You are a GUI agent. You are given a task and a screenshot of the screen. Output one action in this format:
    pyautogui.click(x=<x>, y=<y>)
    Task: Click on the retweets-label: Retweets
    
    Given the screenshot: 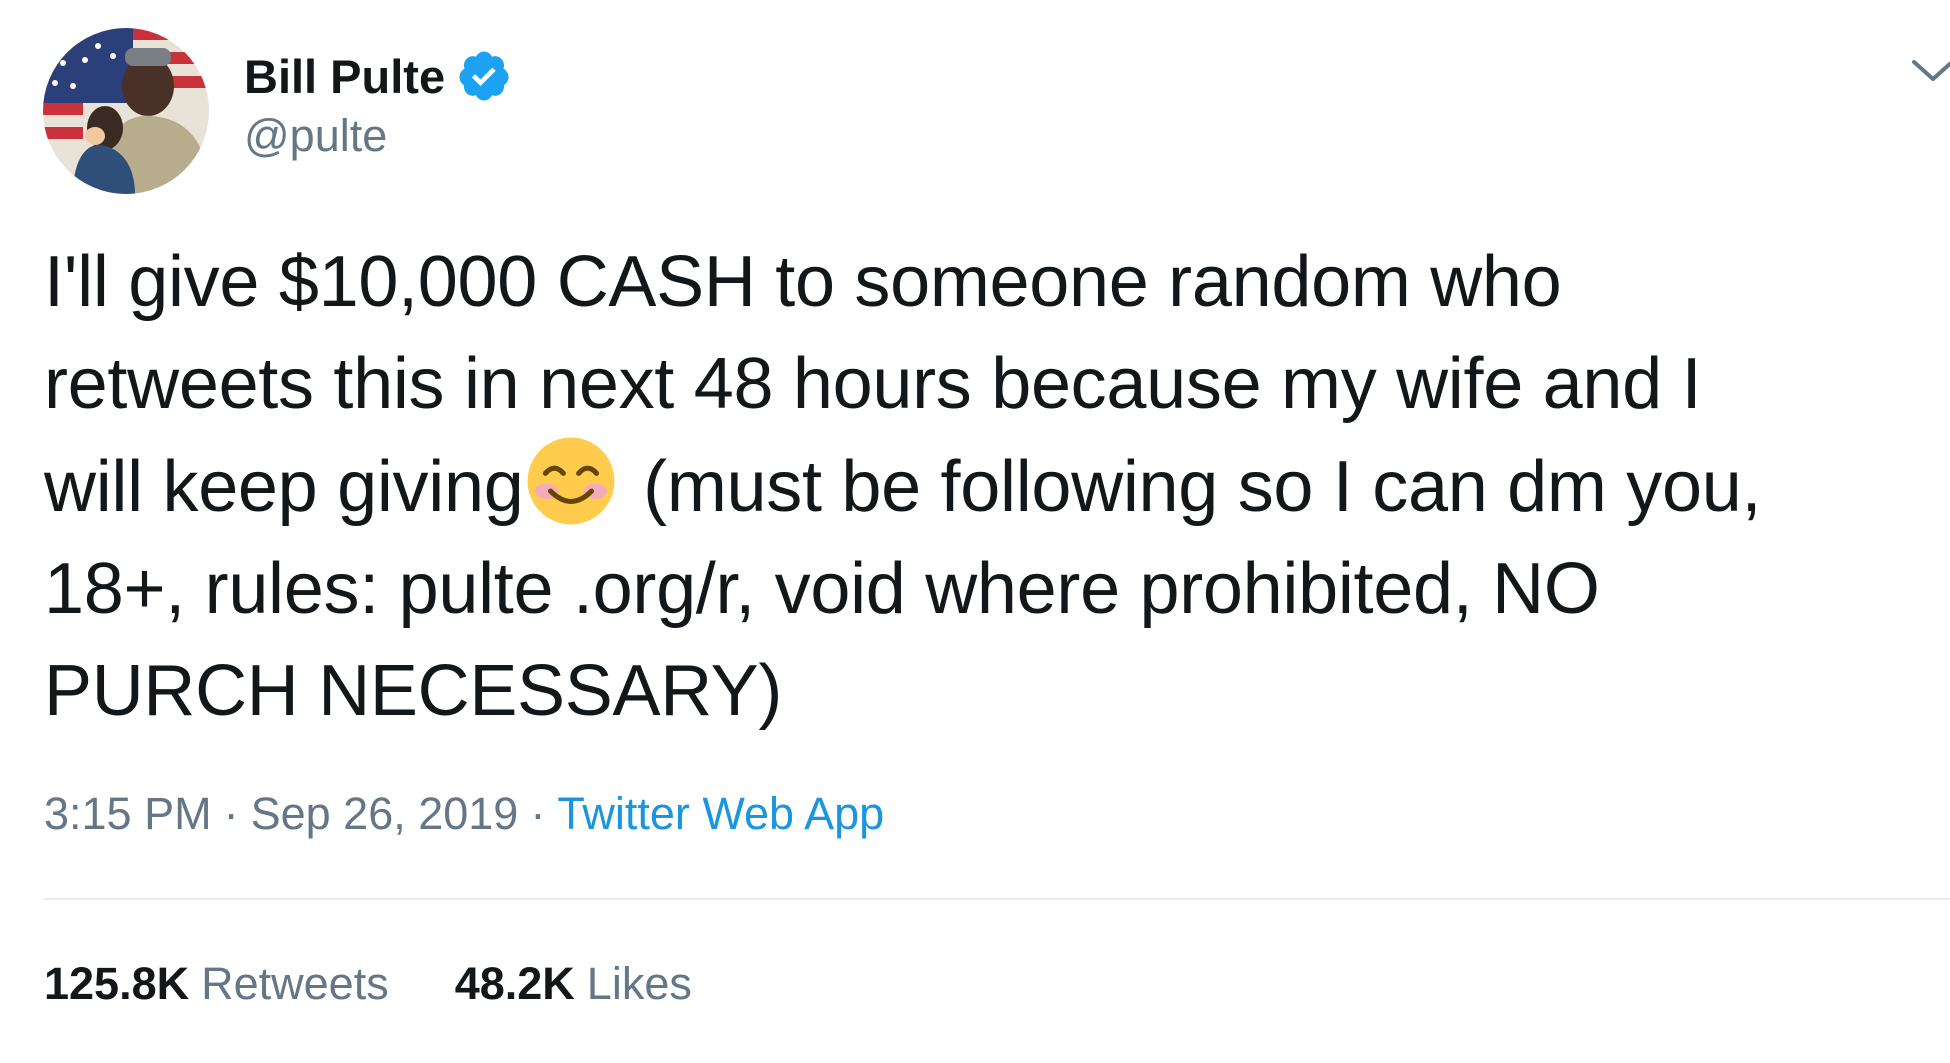 What is the action you would take?
    pyautogui.click(x=295, y=983)
    